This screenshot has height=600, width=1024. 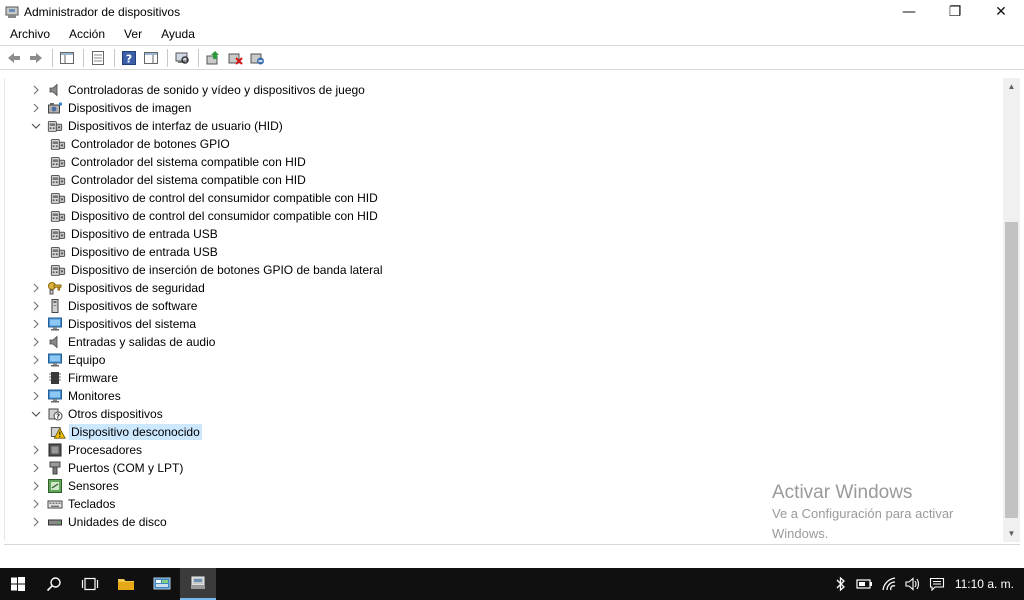 I want to click on tree-category: Entradas y salidas de audio, so click(x=123, y=342).